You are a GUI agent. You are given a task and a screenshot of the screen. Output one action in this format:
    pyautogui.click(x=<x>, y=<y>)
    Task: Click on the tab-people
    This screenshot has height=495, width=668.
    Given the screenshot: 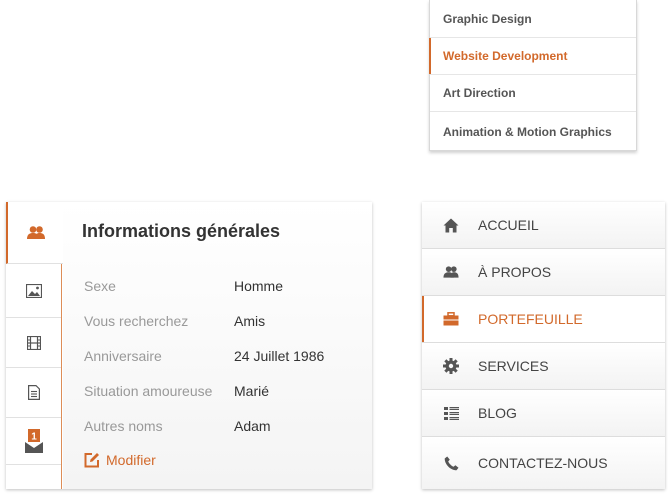 What is the action you would take?
    pyautogui.click(x=34, y=233)
    